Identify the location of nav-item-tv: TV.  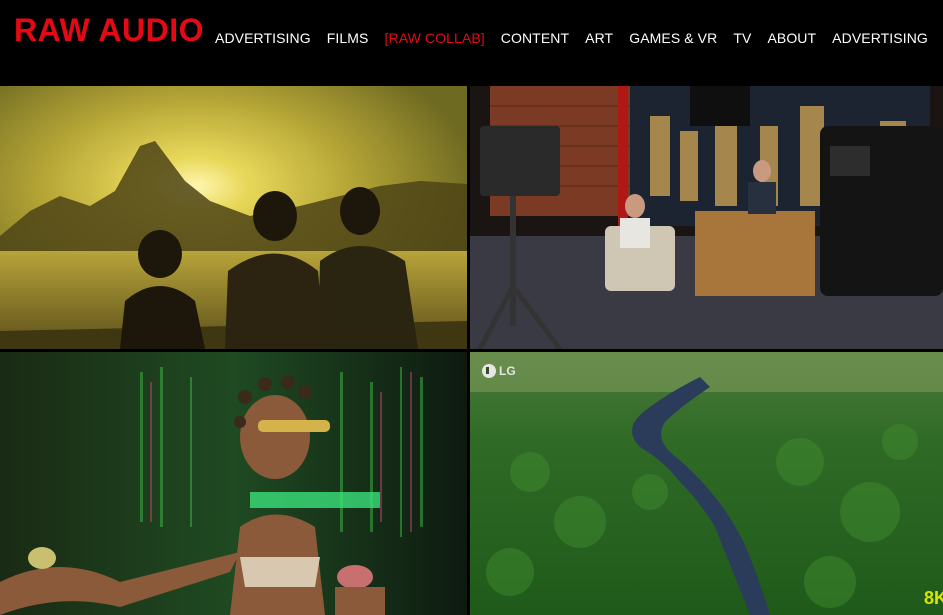
(742, 38).